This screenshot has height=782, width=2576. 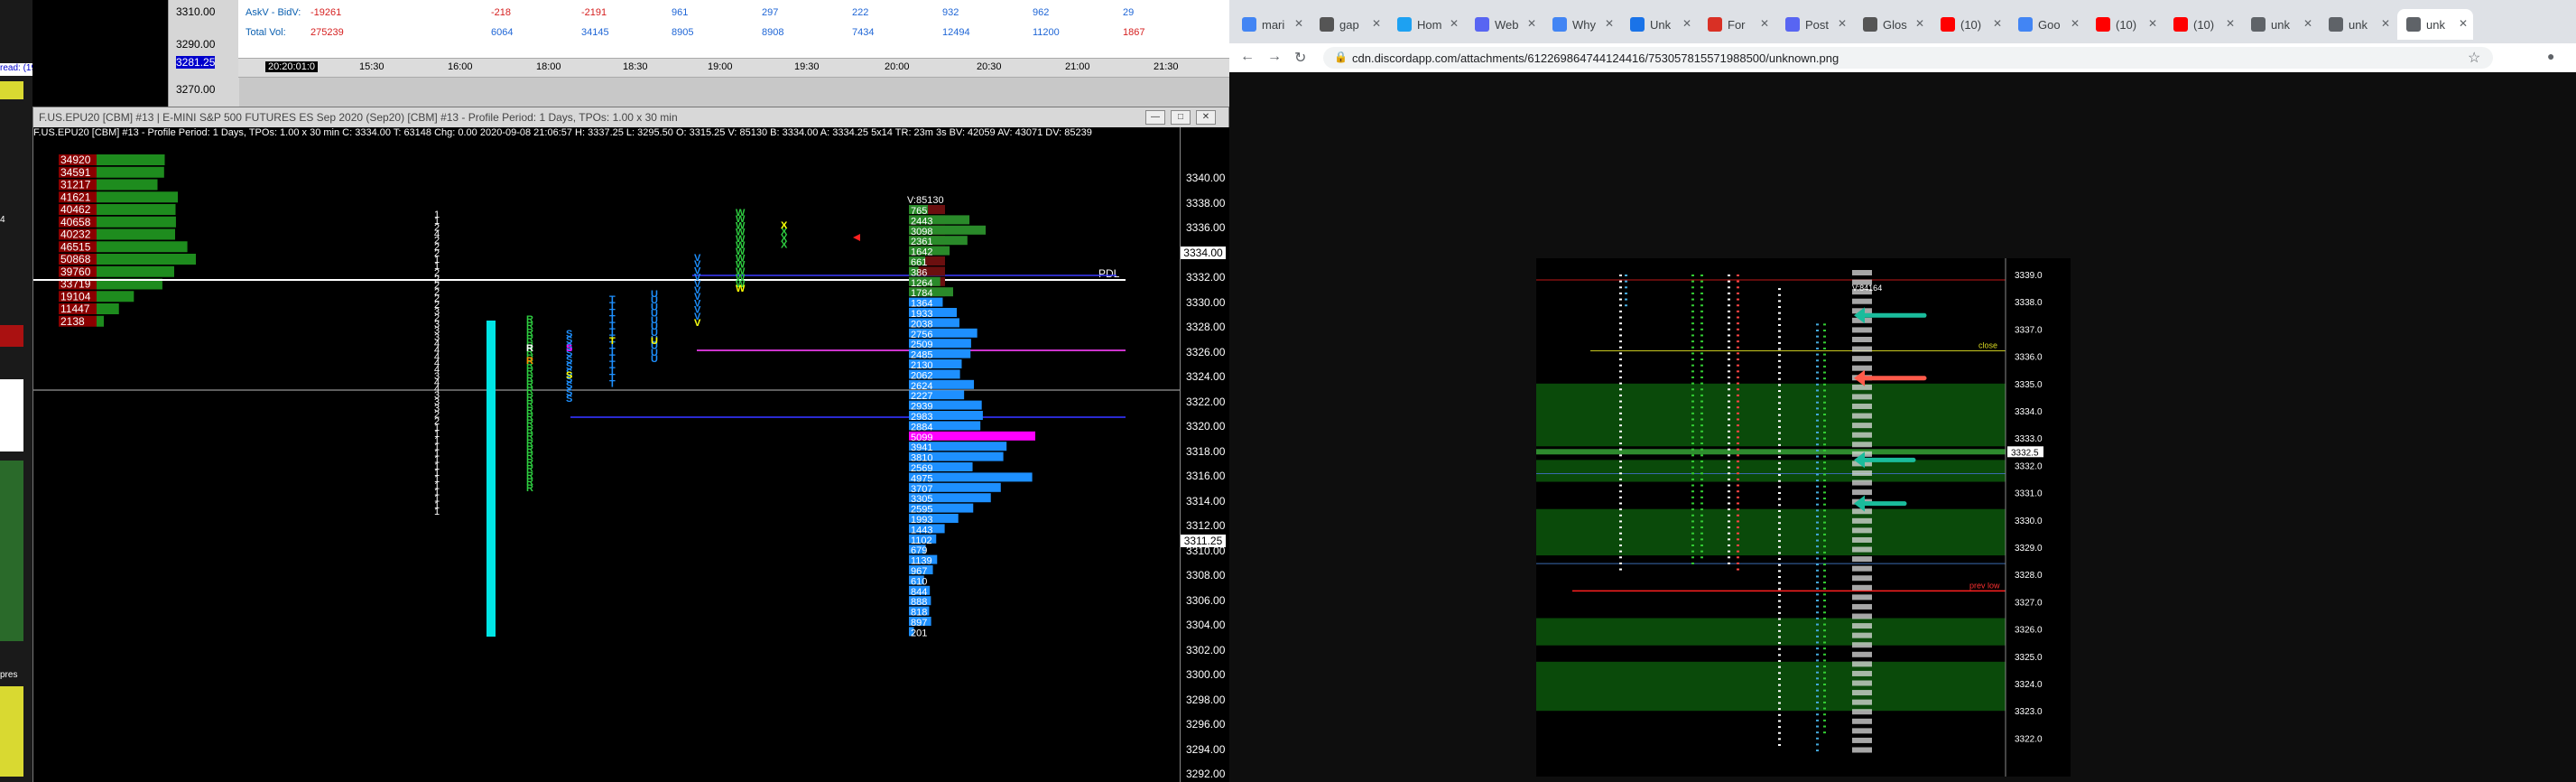 What do you see at coordinates (1504, 25) in the screenshot?
I see `browser-tab: Web ✕` at bounding box center [1504, 25].